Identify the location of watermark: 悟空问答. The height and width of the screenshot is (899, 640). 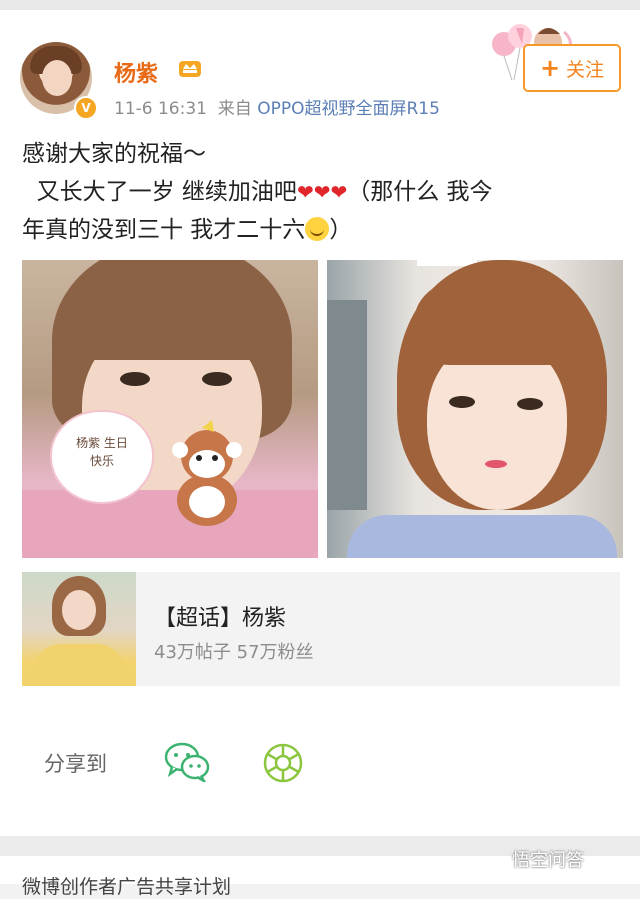
(548, 860).